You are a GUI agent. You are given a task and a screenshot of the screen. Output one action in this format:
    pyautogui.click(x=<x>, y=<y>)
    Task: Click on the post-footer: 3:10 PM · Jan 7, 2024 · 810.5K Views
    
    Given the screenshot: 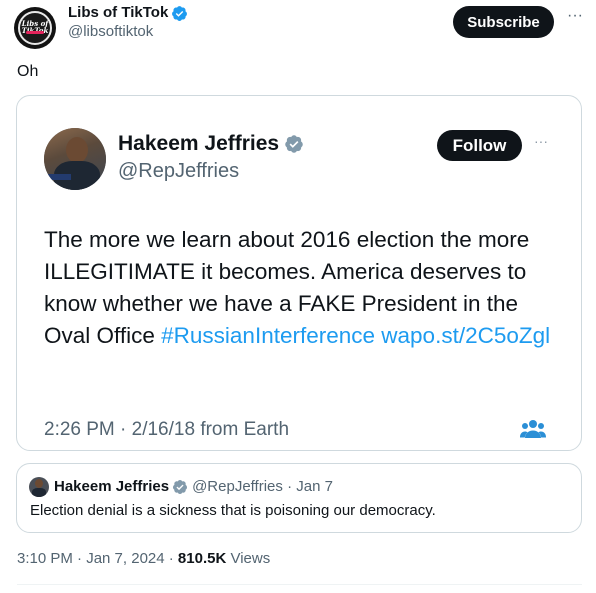 What is the action you would take?
    pyautogui.click(x=143, y=559)
    